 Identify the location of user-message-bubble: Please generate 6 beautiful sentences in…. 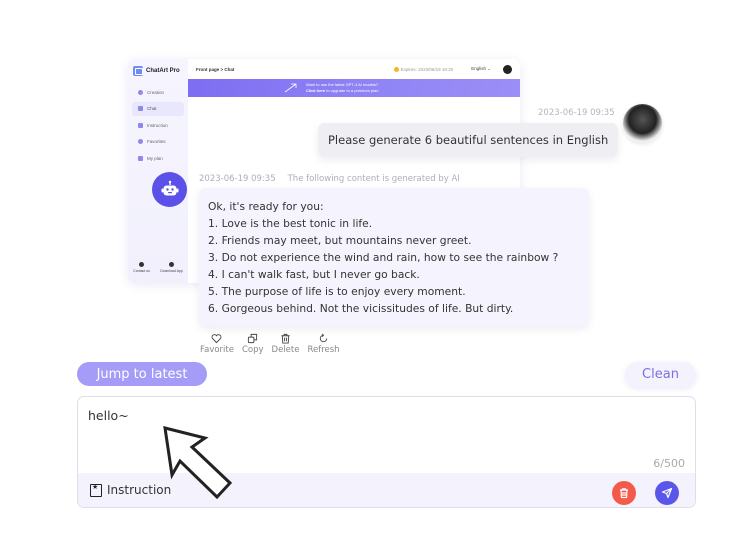
(468, 140).